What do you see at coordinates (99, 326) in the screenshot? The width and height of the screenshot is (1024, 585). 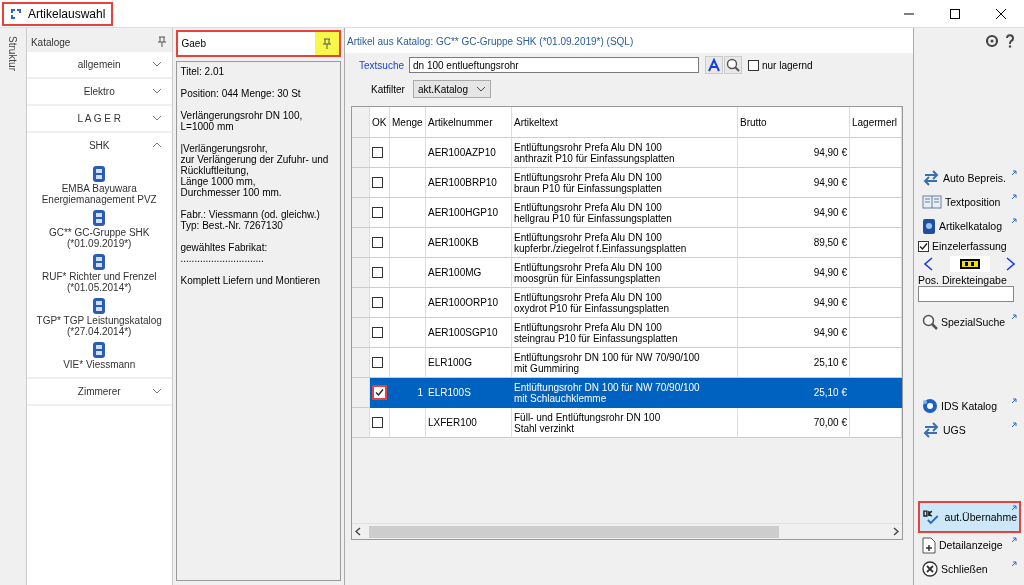 I see `catalog-name: TGP* TGP Leistungskatalog (*27.04.2014*)` at bounding box center [99, 326].